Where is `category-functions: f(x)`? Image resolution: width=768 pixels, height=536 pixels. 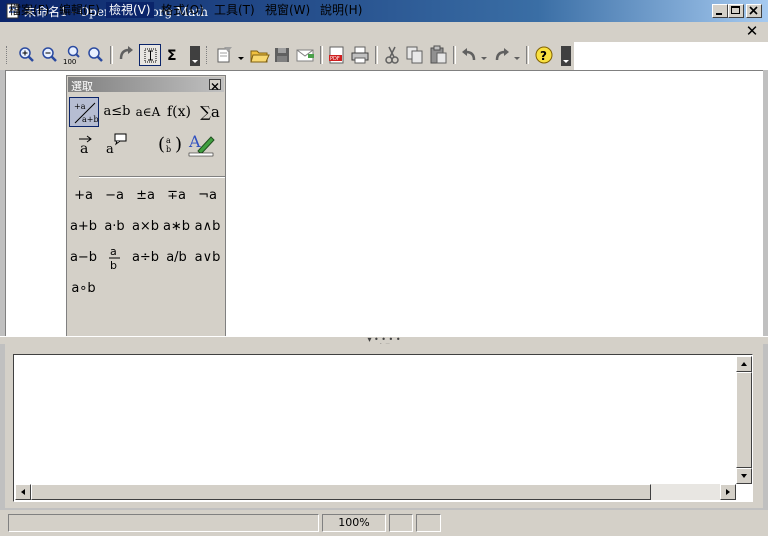
category-functions: f(x) is located at coordinates (179, 112).